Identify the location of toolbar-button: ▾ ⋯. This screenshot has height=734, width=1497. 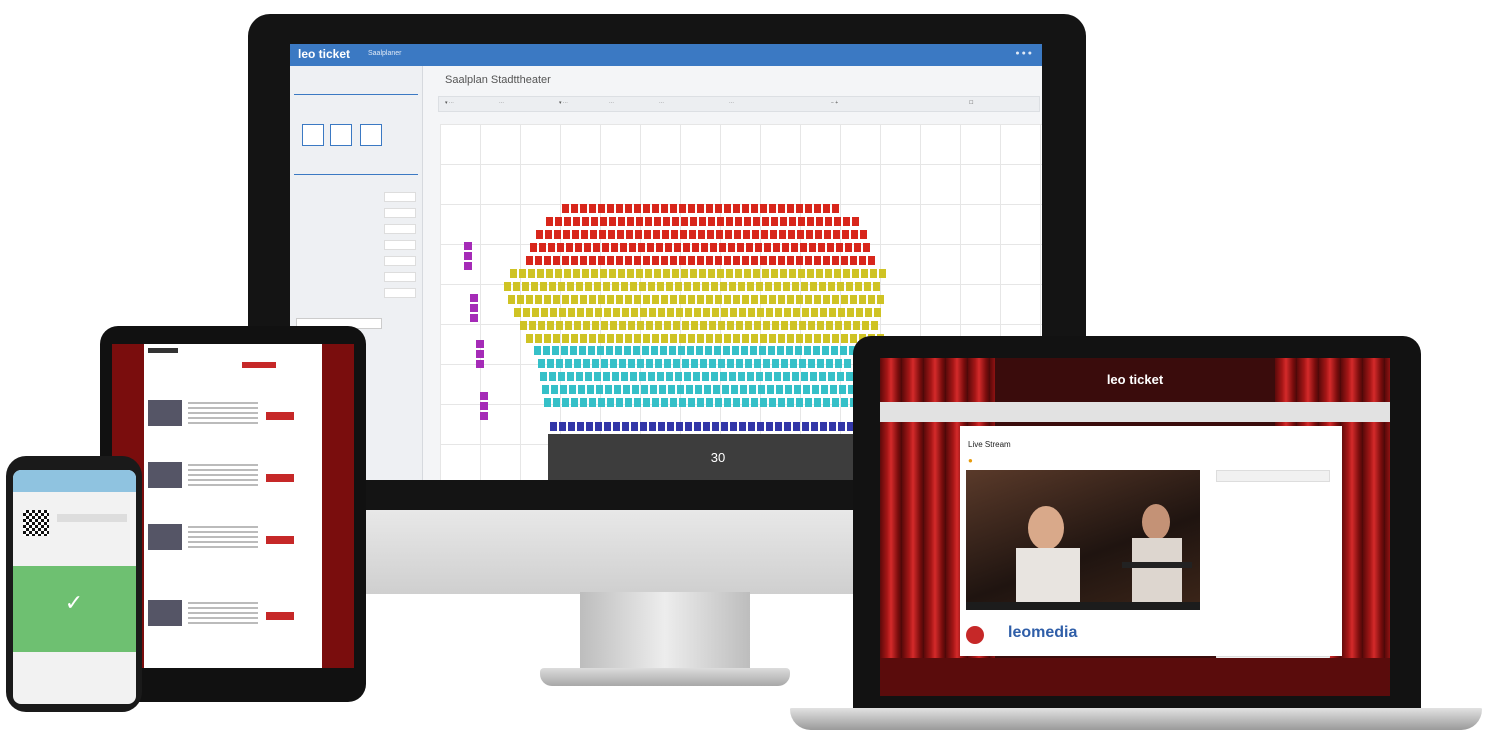
(563, 103).